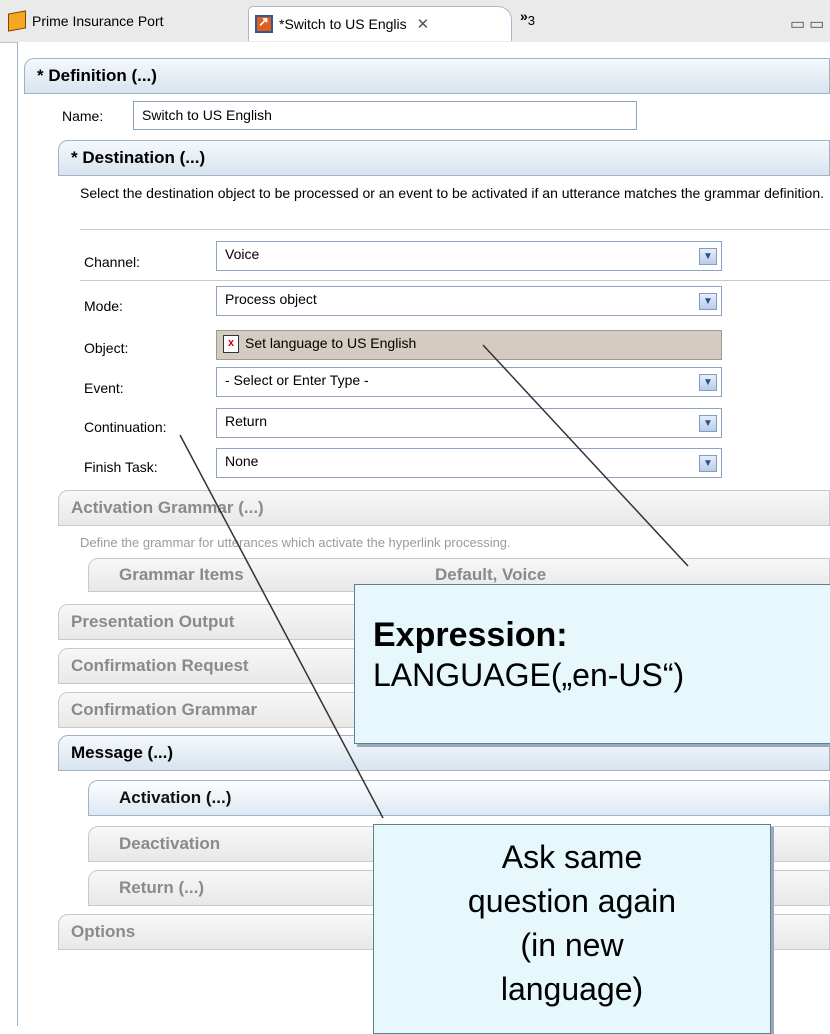  What do you see at coordinates (297, 380) in the screenshot?
I see `select-value: - Select or Enter Type -` at bounding box center [297, 380].